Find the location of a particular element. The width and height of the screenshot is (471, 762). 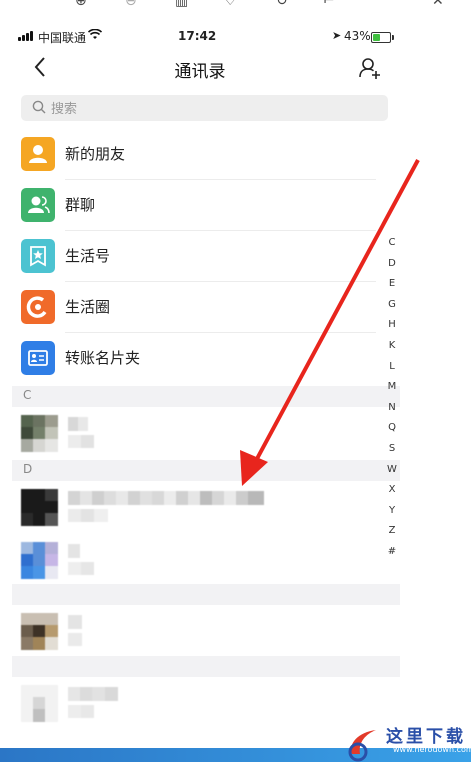

person-icon is located at coordinates (38, 154).